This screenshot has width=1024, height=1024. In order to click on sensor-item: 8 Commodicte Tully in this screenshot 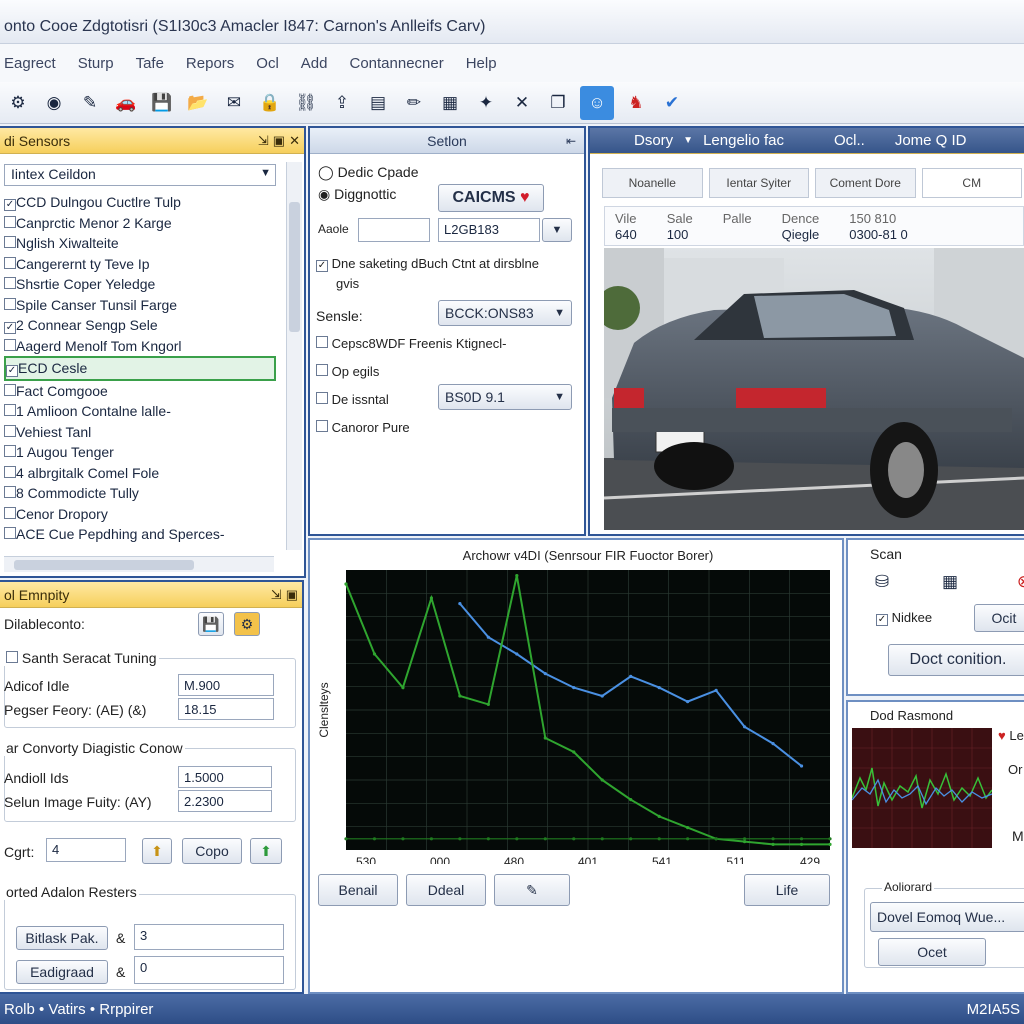, I will do `click(140, 493)`.